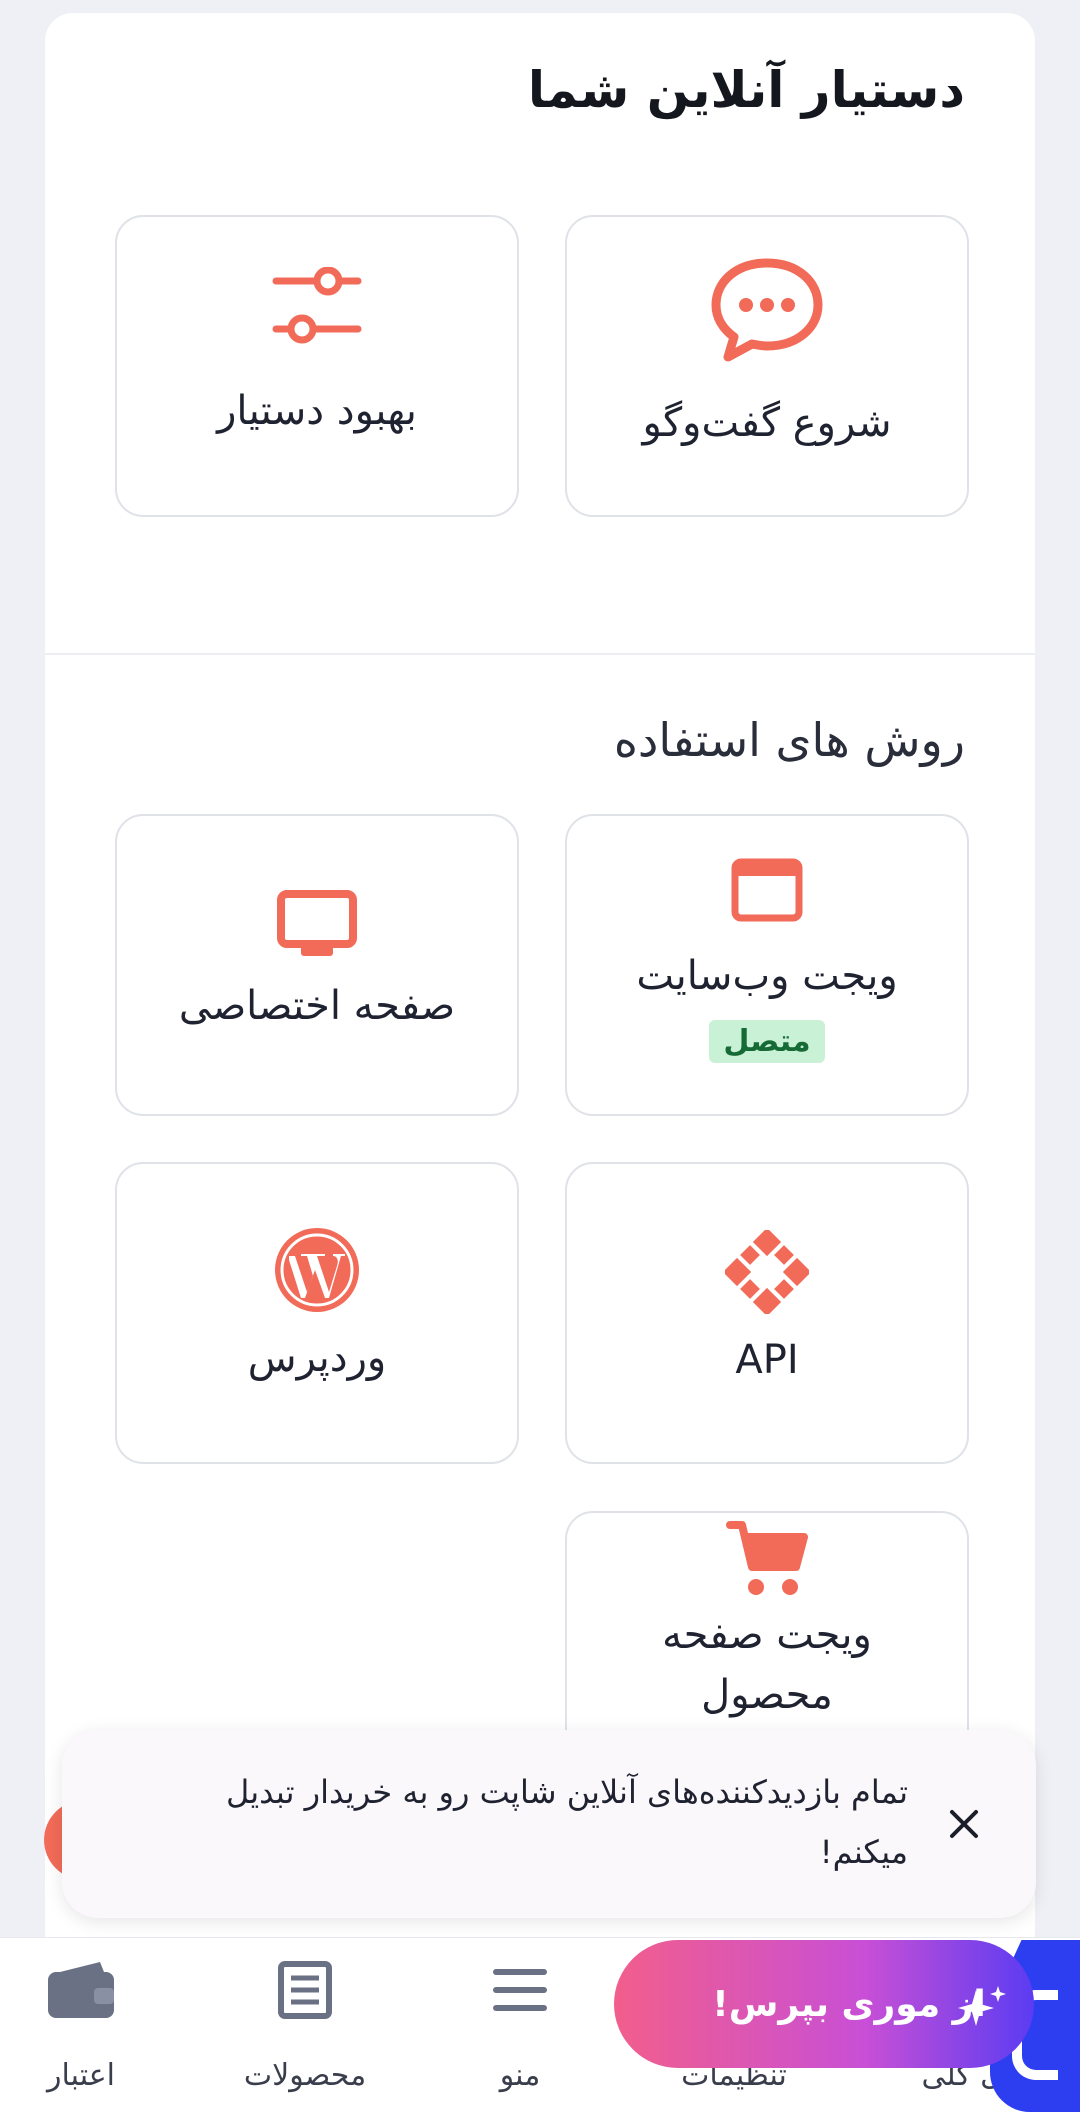  I want to click on products-icon, so click(305, 1992).